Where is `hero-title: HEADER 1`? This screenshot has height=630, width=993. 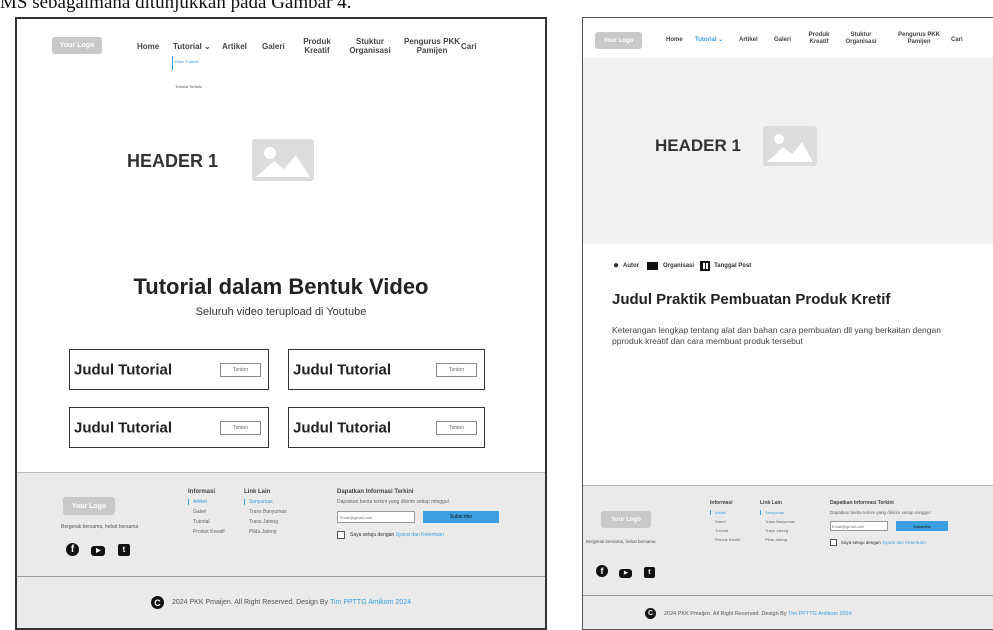 hero-title: HEADER 1 is located at coordinates (698, 145).